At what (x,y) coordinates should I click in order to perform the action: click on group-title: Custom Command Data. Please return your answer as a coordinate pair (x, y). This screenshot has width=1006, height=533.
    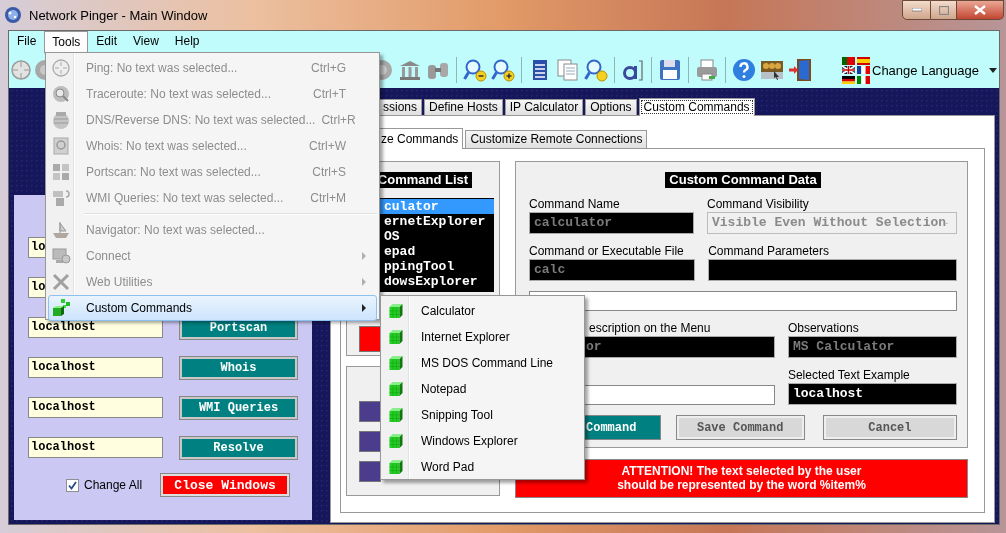
    Looking at the image, I should click on (743, 180).